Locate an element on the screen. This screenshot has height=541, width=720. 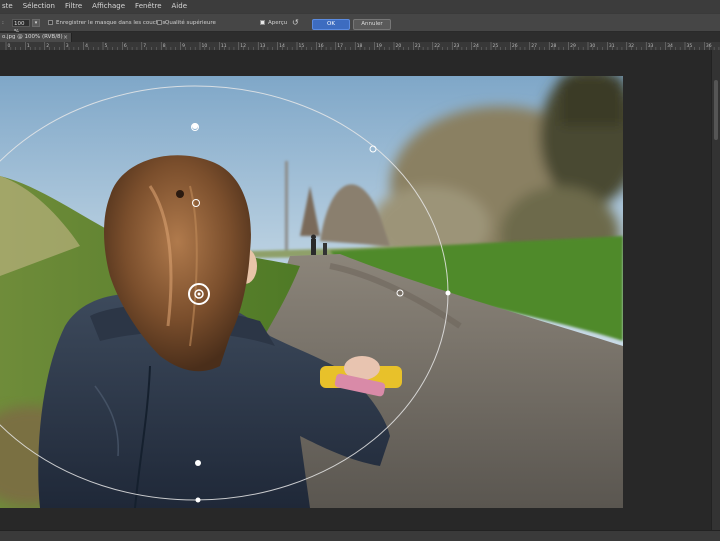
ruler-label: 9 is located at coordinates (183, 46).